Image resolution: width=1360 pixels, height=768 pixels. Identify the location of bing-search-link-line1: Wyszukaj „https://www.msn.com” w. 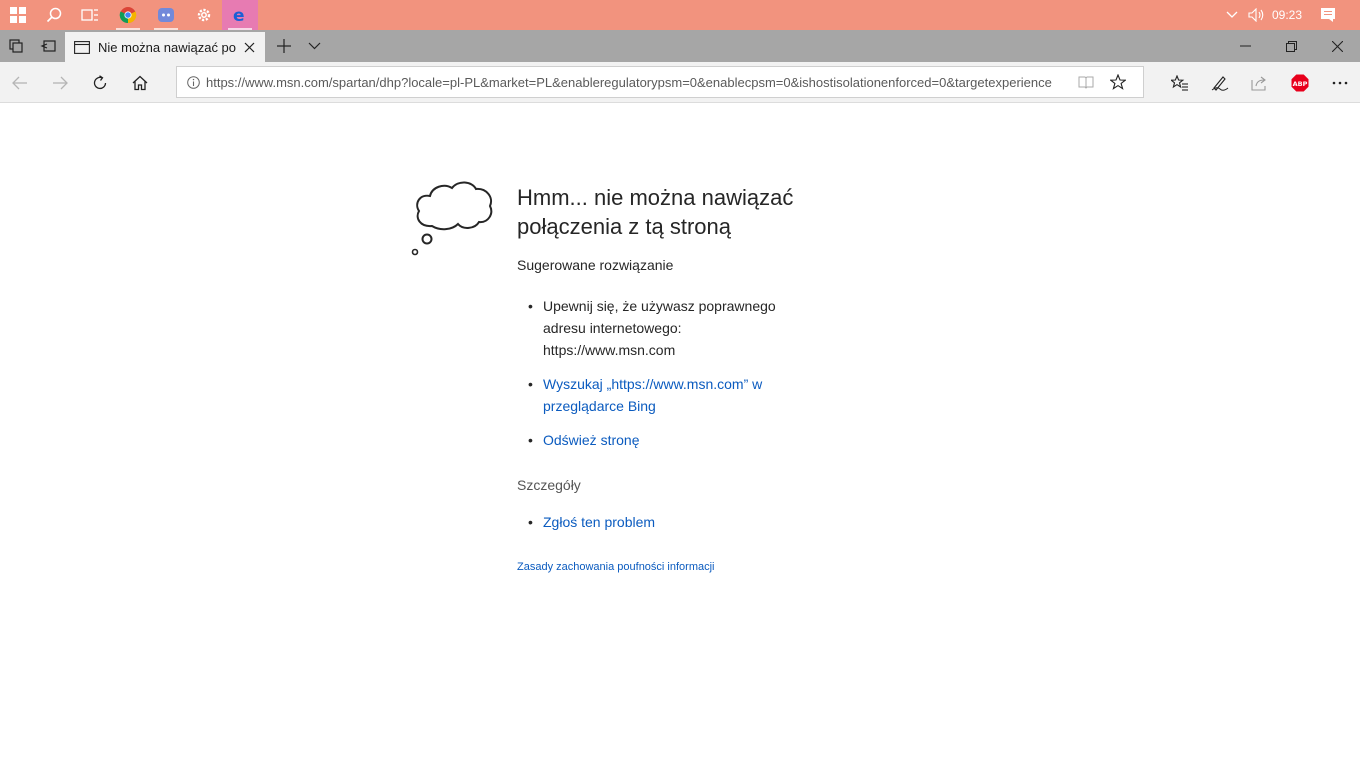
(652, 384).